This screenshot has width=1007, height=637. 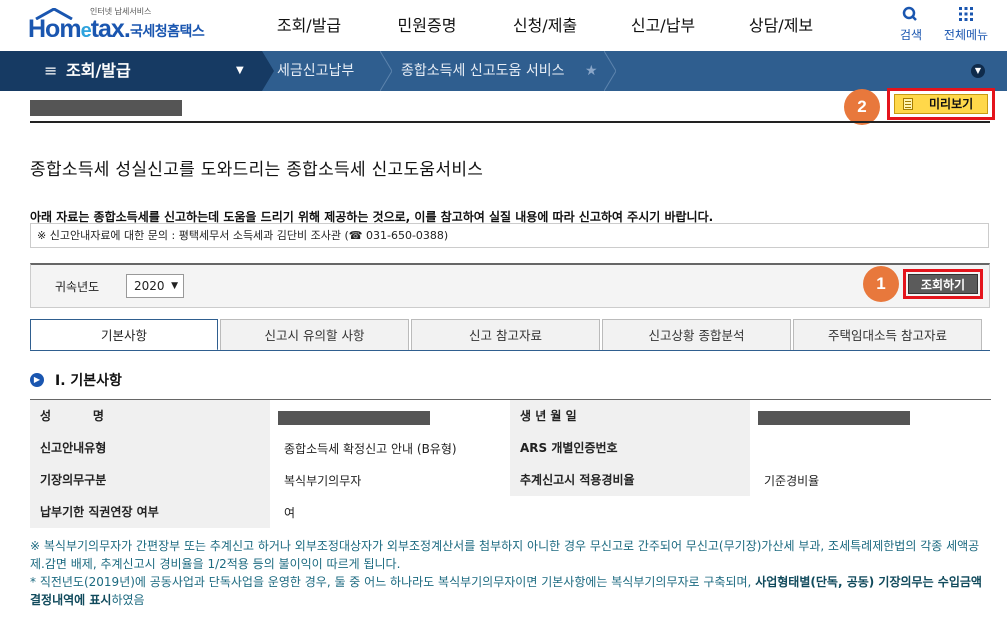 What do you see at coordinates (510, 350) in the screenshot?
I see `tab-underline` at bounding box center [510, 350].